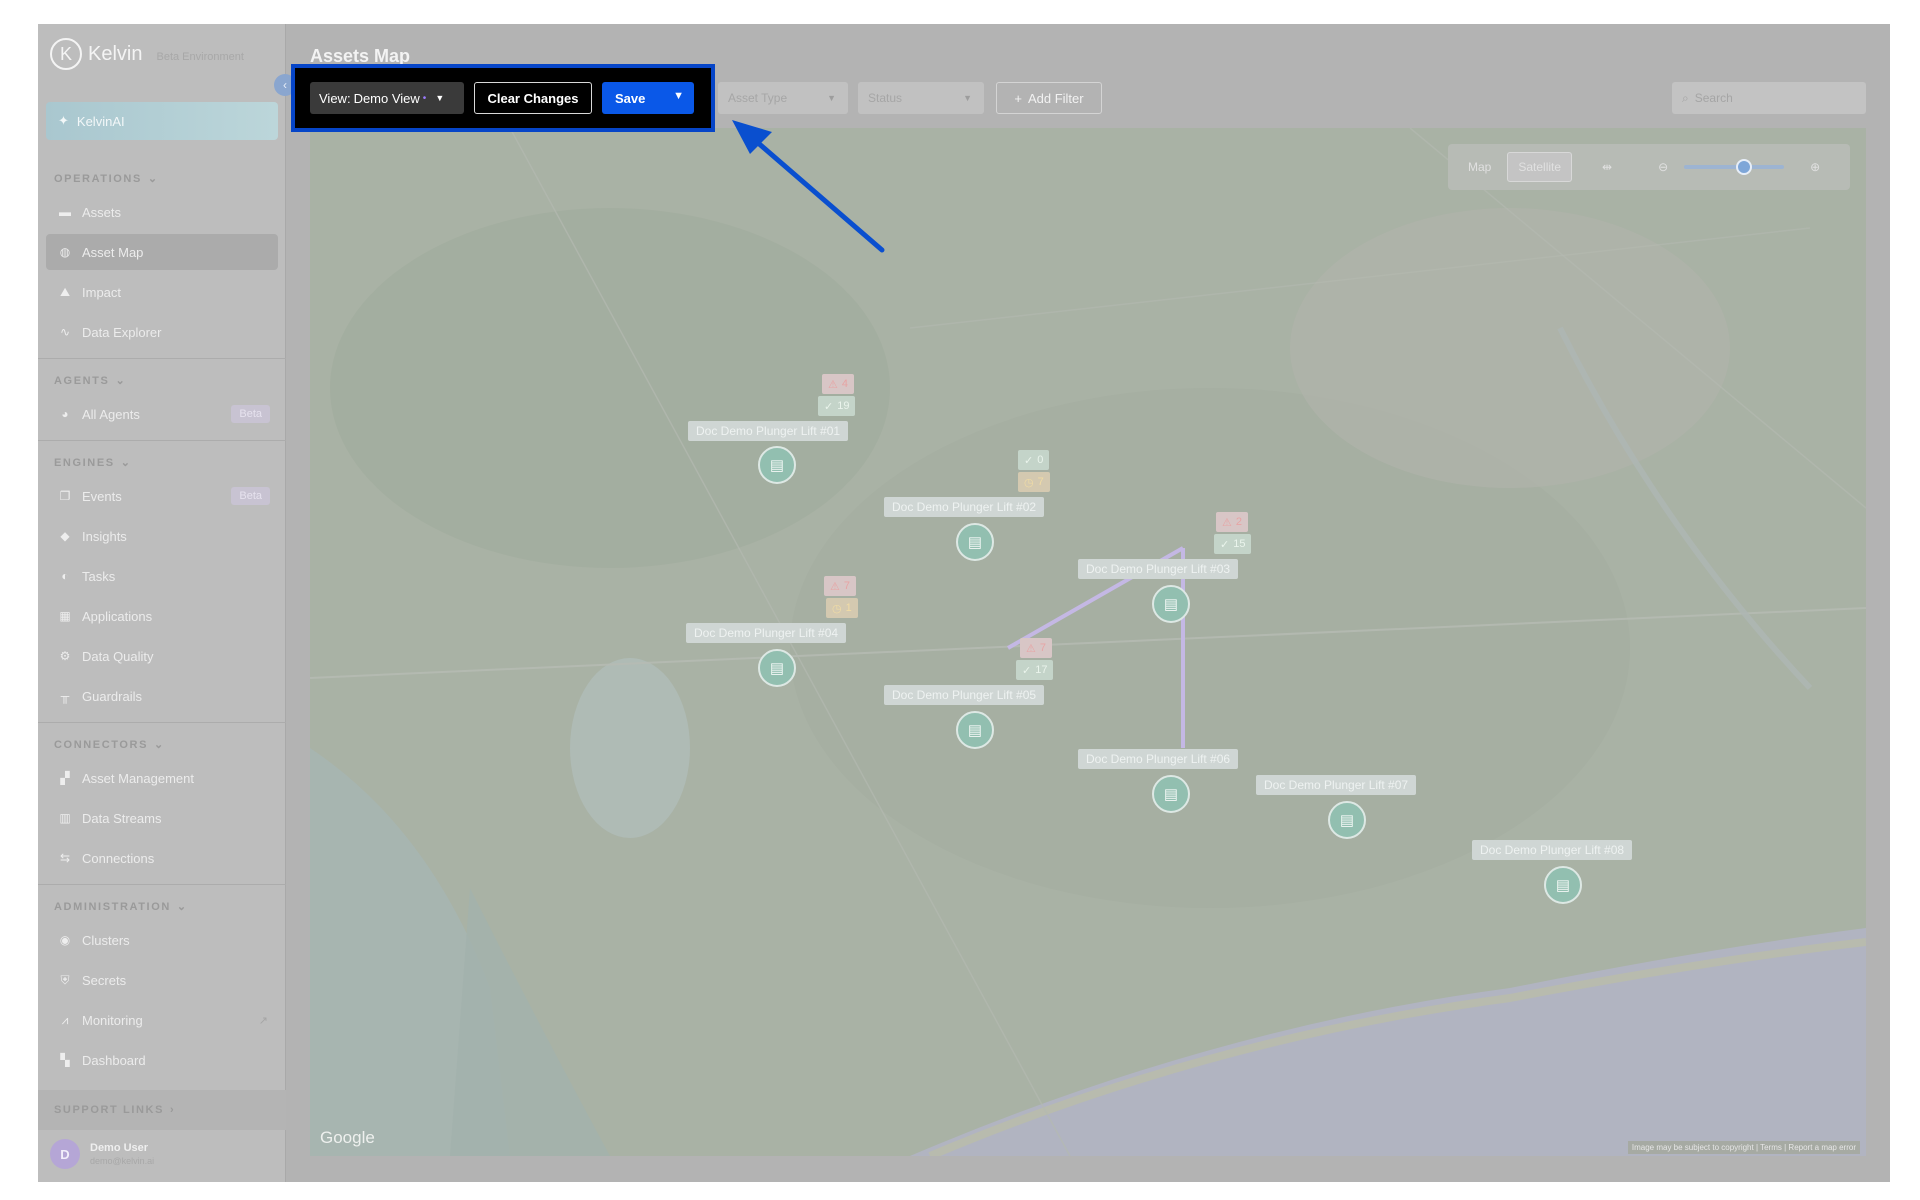  I want to click on map-controls: Map Satellite ⇹ ⊖ ⊕, so click(1649, 167).